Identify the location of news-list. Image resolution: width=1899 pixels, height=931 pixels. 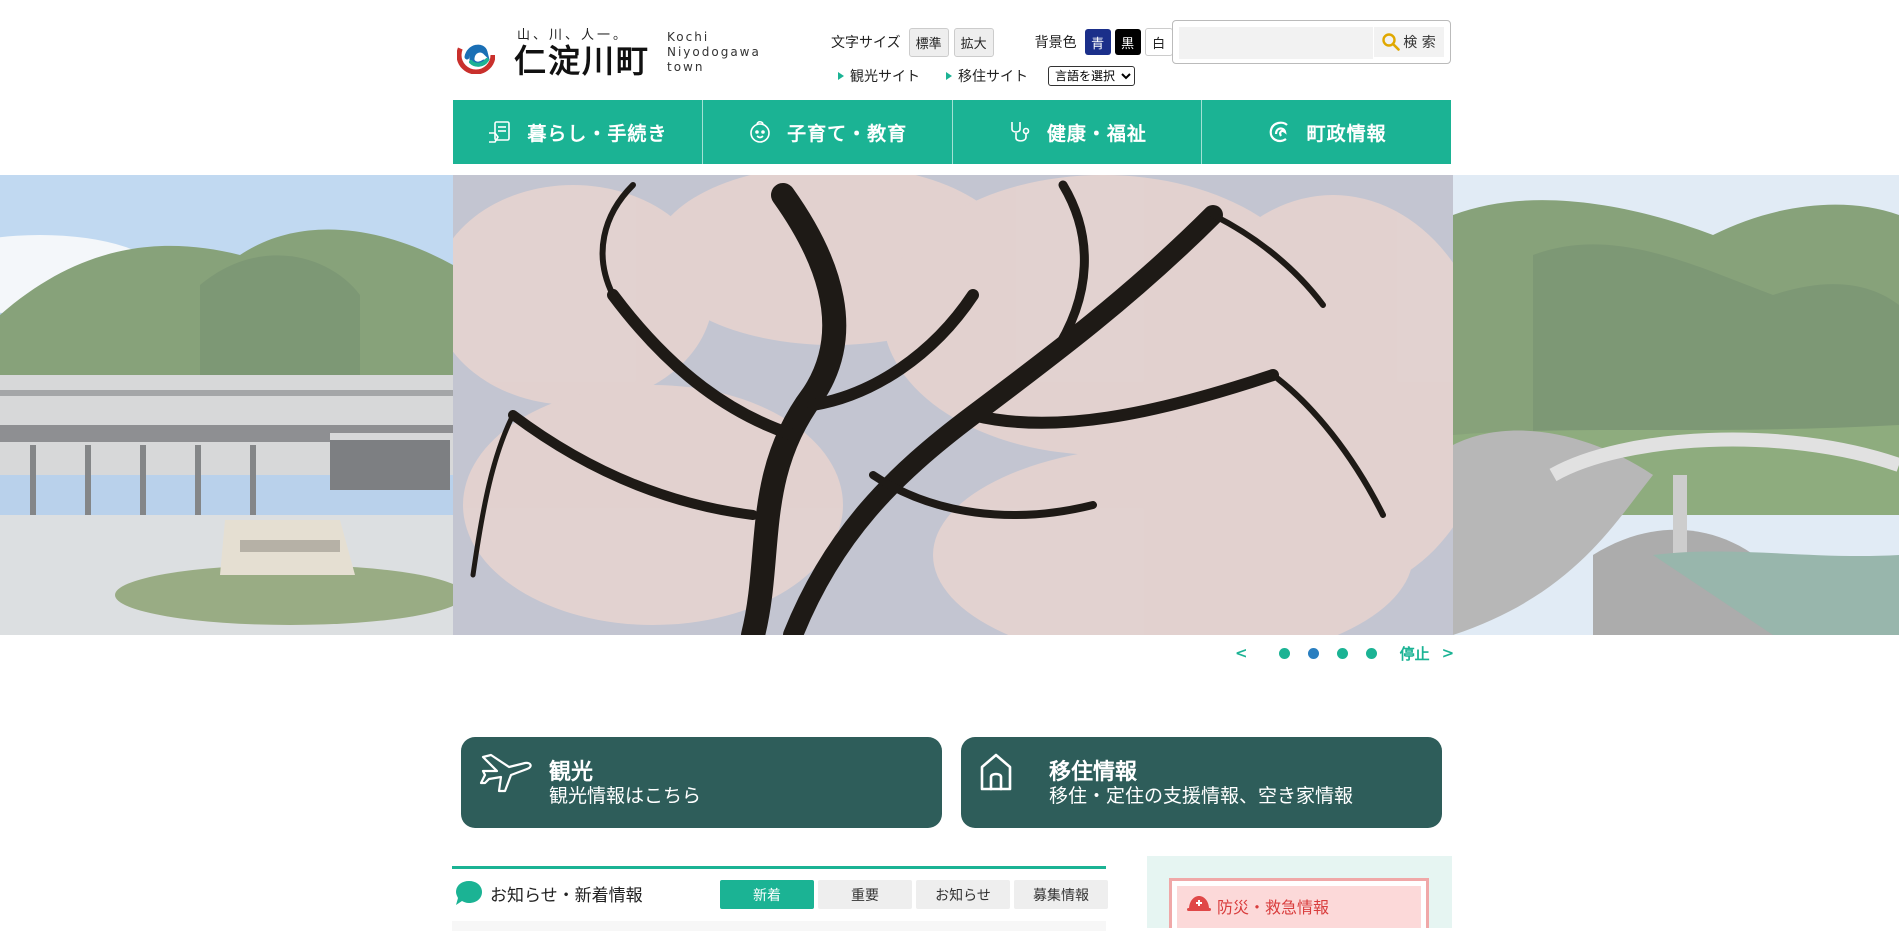
(779, 926).